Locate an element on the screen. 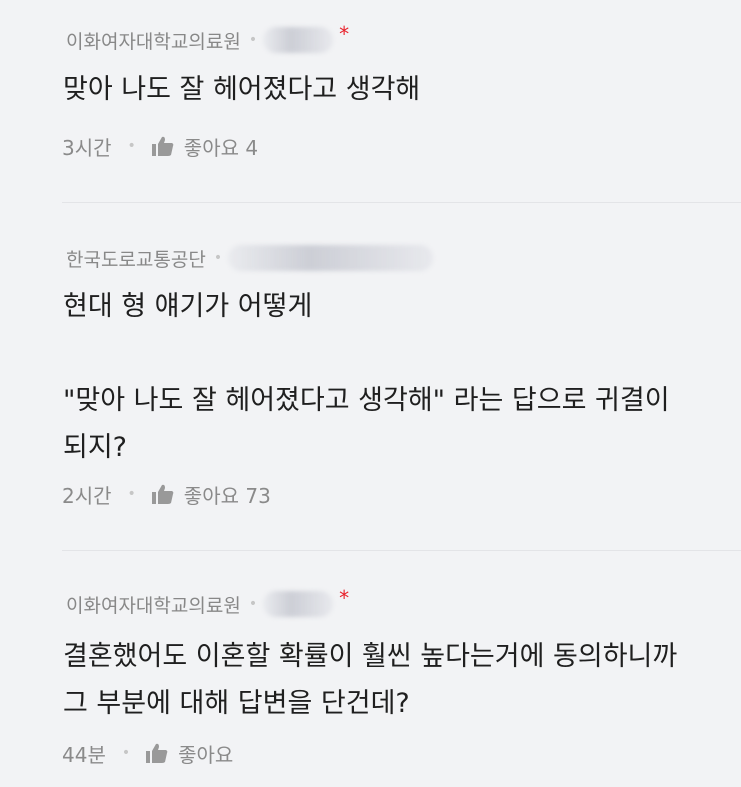 This screenshot has width=741, height=787. comment-author: 한국도로교통공단 is located at coordinates (136, 258).